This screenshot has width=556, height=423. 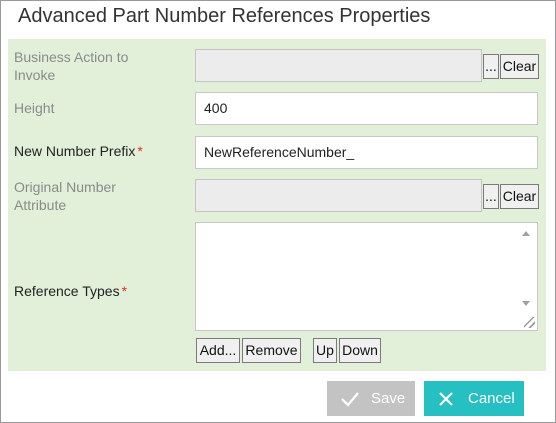 I want to click on move-down-button: Down, so click(x=360, y=350).